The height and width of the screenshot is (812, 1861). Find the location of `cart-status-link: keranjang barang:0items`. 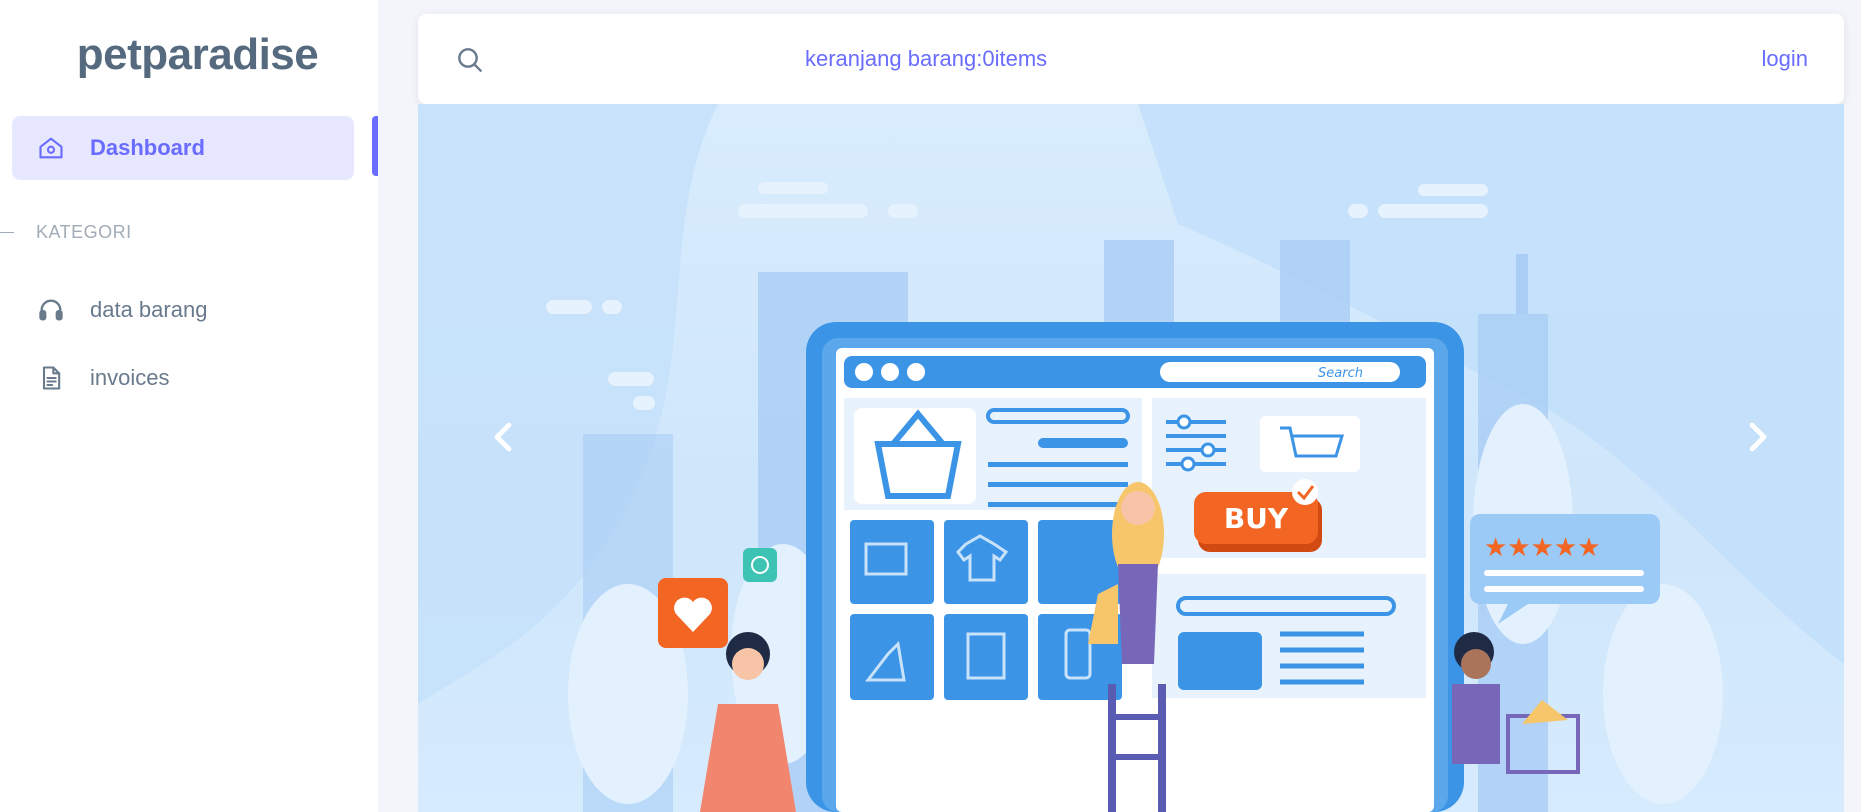

cart-status-link: keranjang barang:0items is located at coordinates (926, 59).